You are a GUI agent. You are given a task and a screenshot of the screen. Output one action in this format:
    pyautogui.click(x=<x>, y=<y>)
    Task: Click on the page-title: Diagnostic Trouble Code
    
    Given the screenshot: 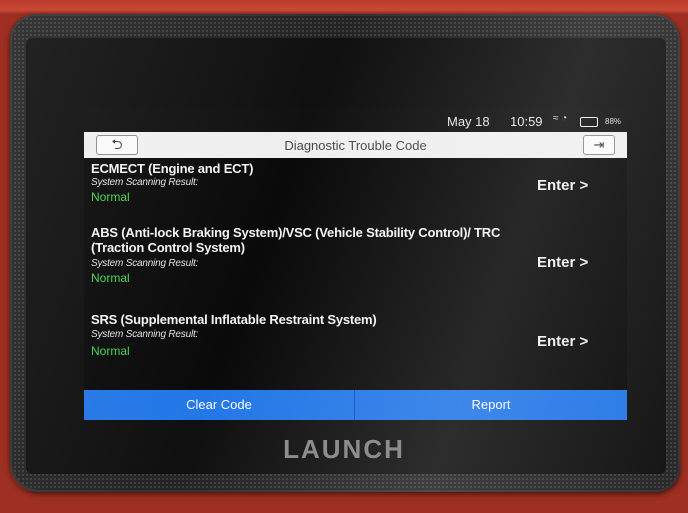 What is the action you would take?
    pyautogui.click(x=355, y=145)
    